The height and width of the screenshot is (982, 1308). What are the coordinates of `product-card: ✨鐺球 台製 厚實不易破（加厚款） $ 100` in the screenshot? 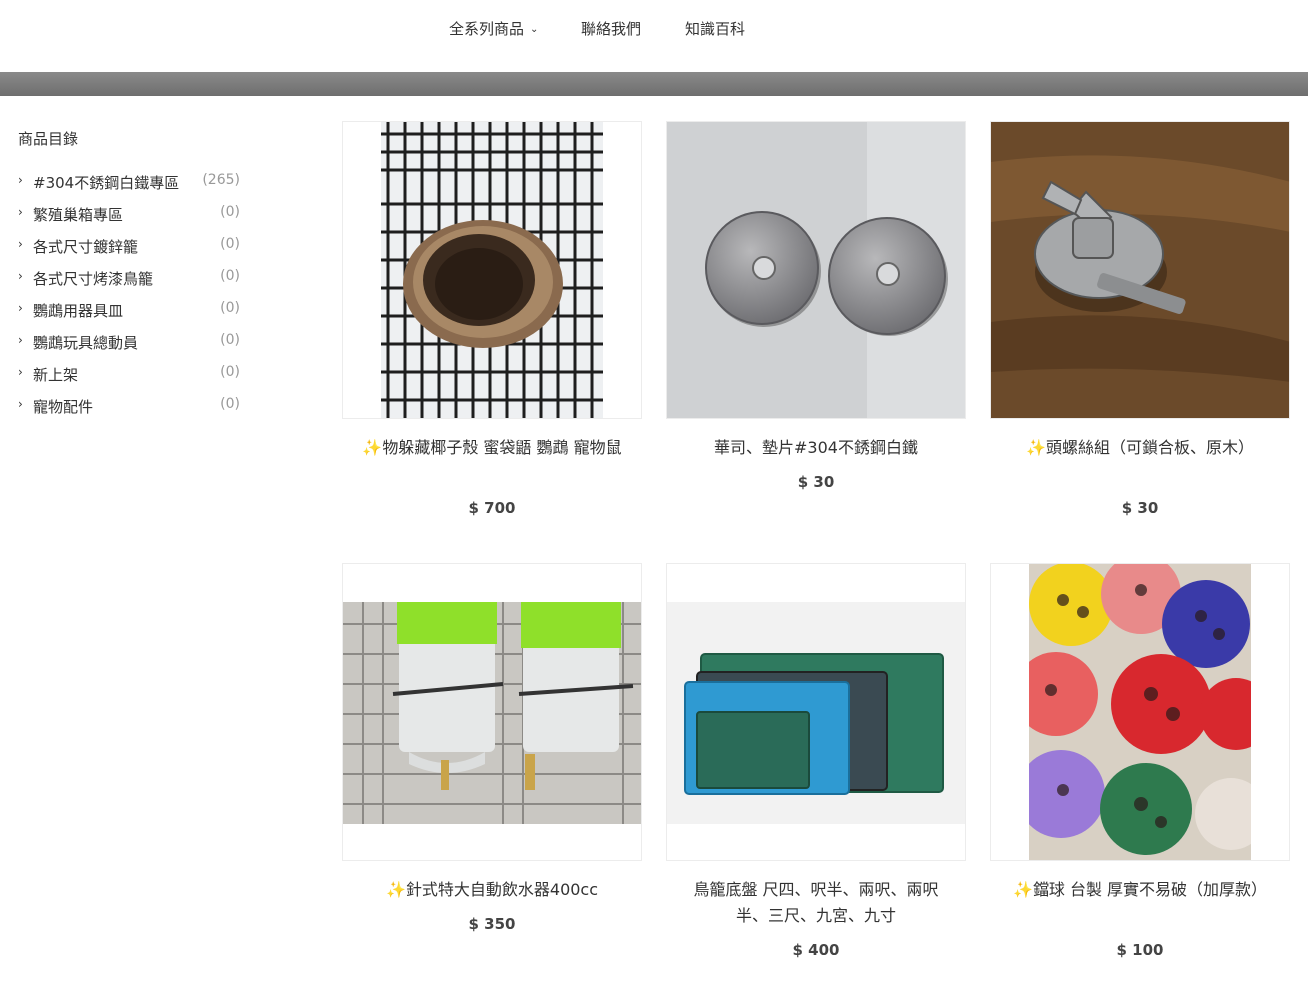 It's located at (1140, 763).